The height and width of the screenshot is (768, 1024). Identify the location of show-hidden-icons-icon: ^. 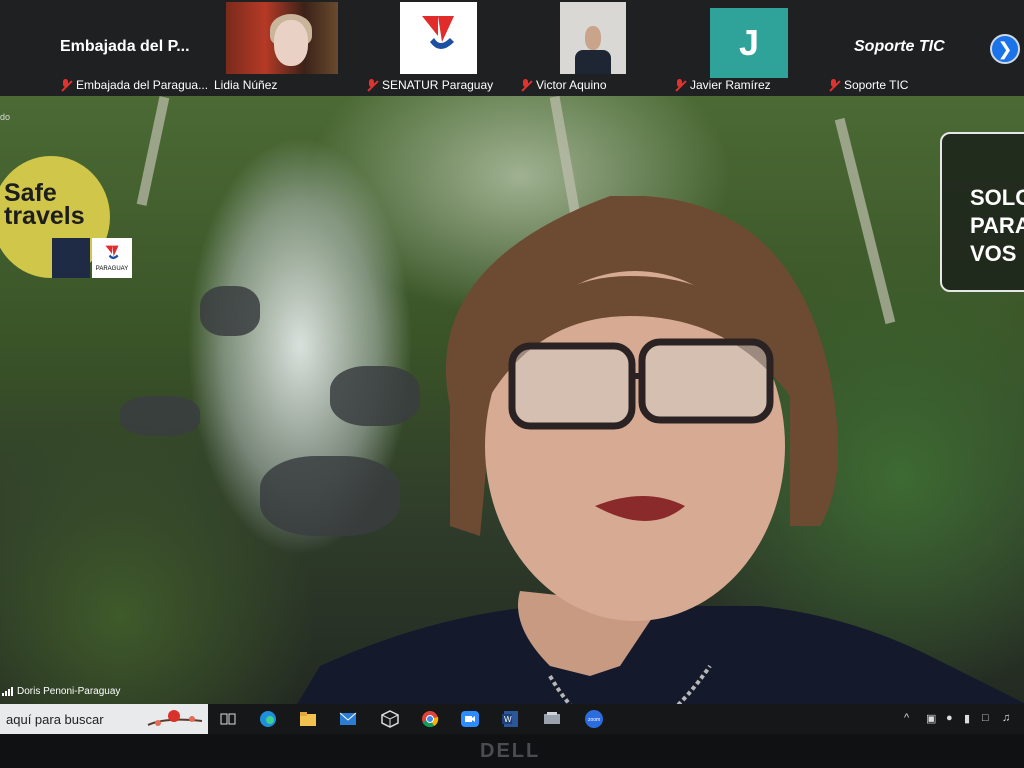
(906, 718).